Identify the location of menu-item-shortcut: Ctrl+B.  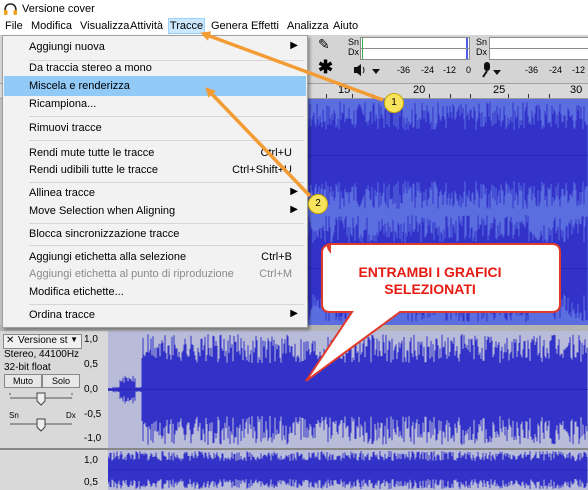
(276, 257).